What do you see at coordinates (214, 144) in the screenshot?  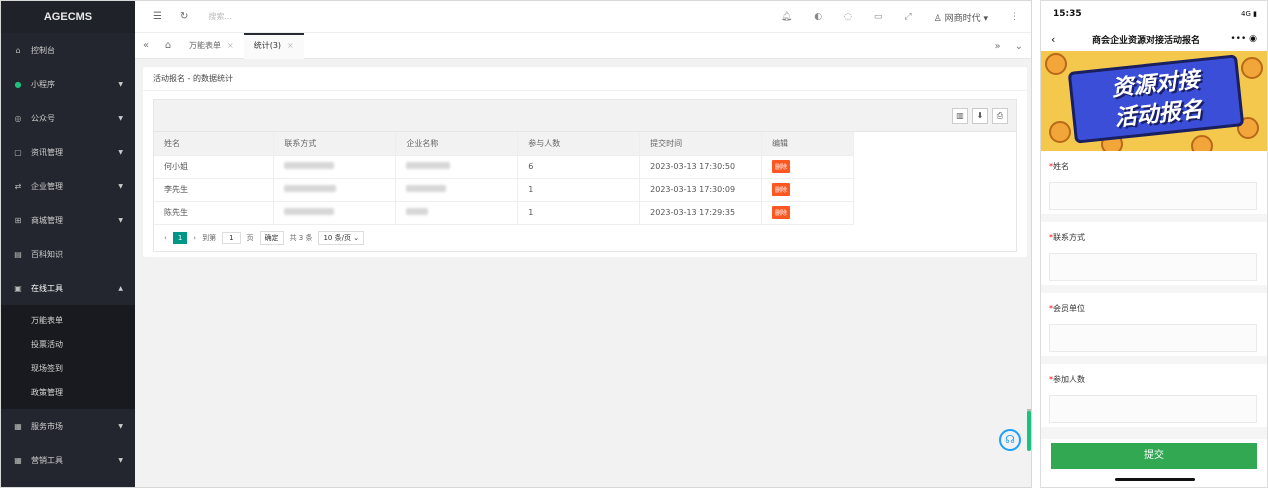 I see `col-name: 姓名` at bounding box center [214, 144].